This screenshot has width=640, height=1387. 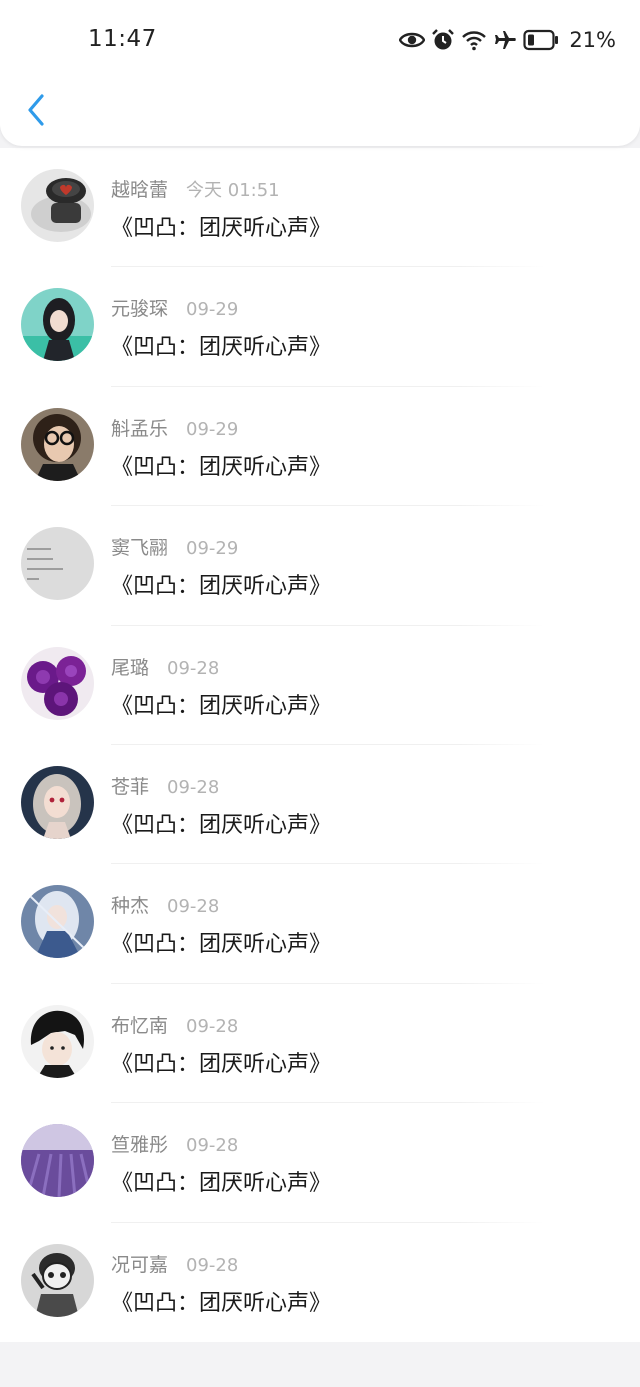 I want to click on battery-icon, so click(x=541, y=40).